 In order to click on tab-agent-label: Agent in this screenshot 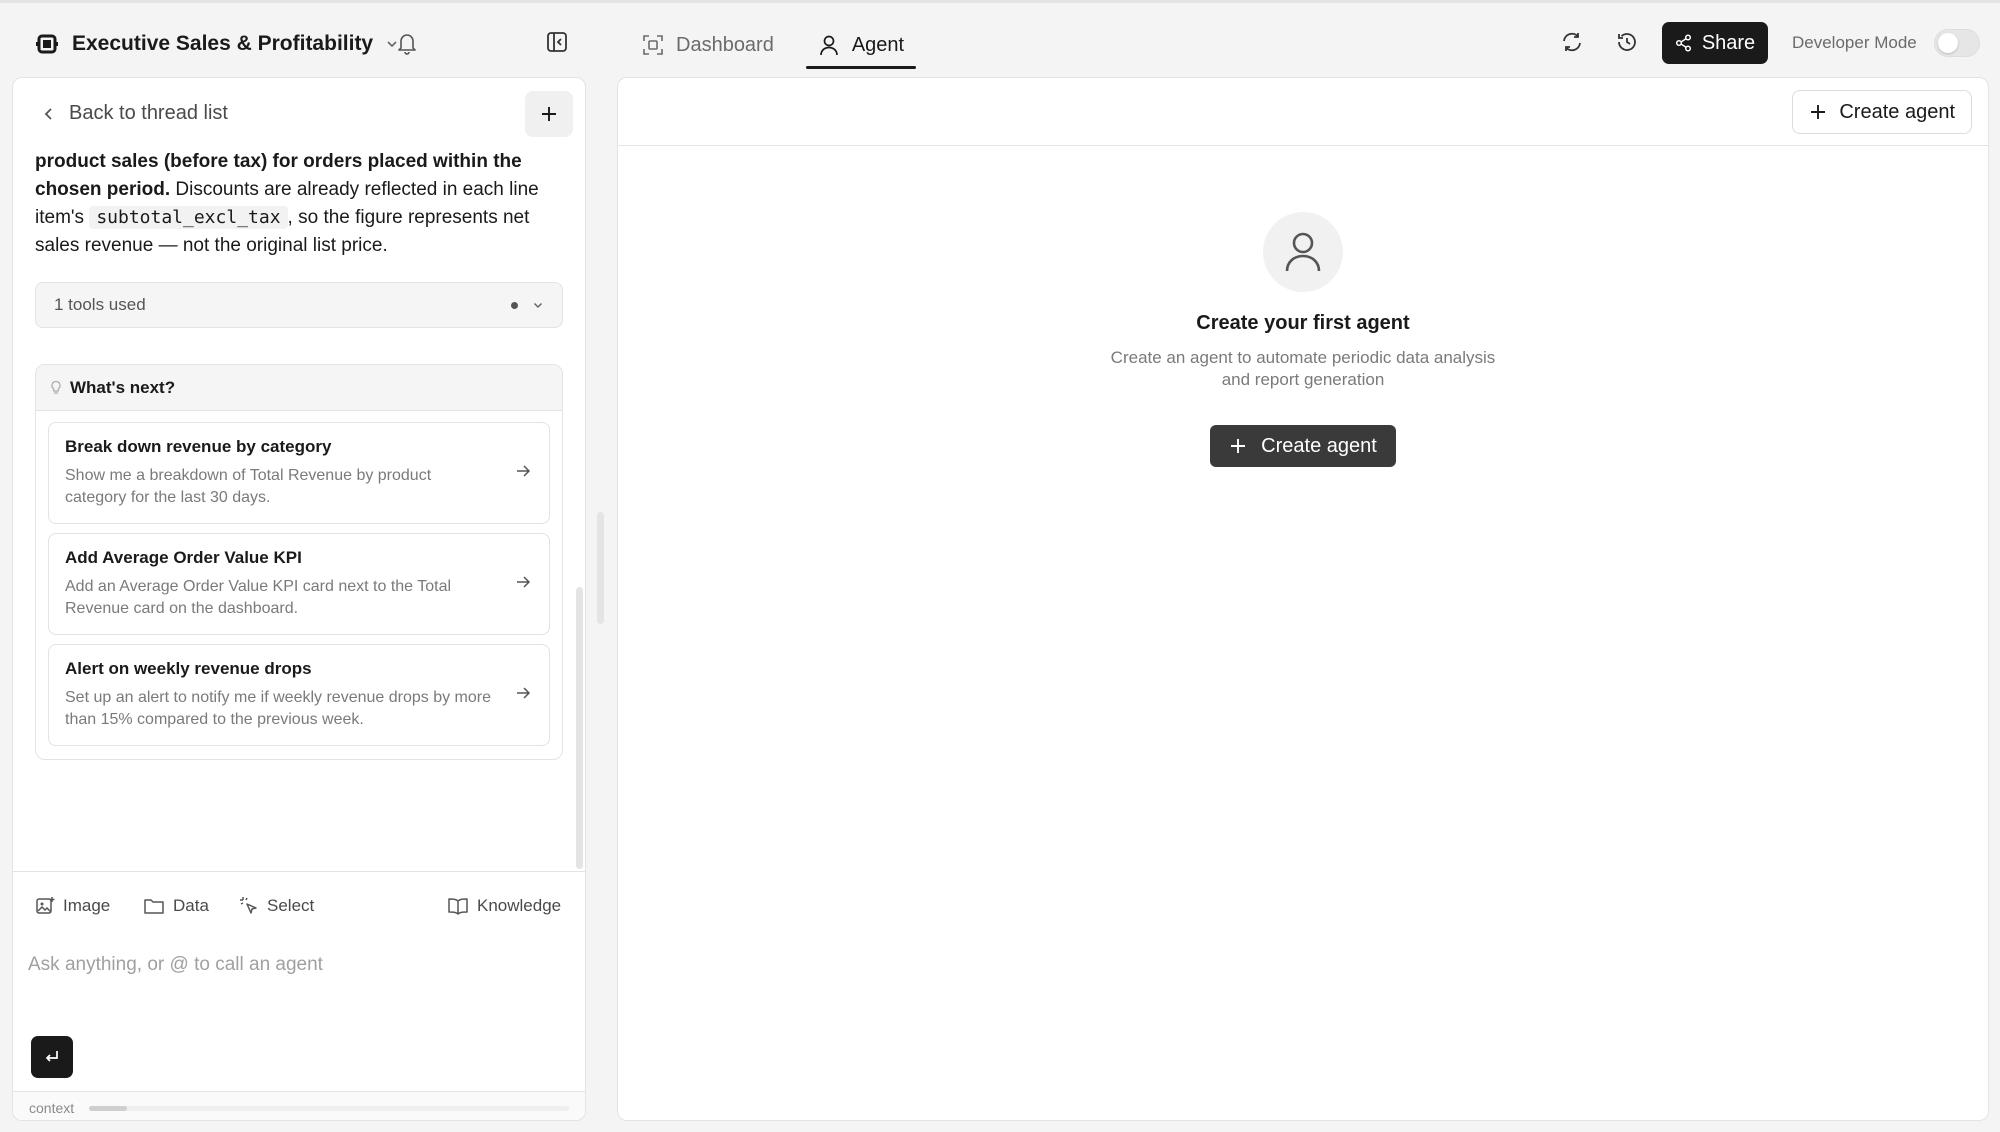, I will do `click(878, 44)`.